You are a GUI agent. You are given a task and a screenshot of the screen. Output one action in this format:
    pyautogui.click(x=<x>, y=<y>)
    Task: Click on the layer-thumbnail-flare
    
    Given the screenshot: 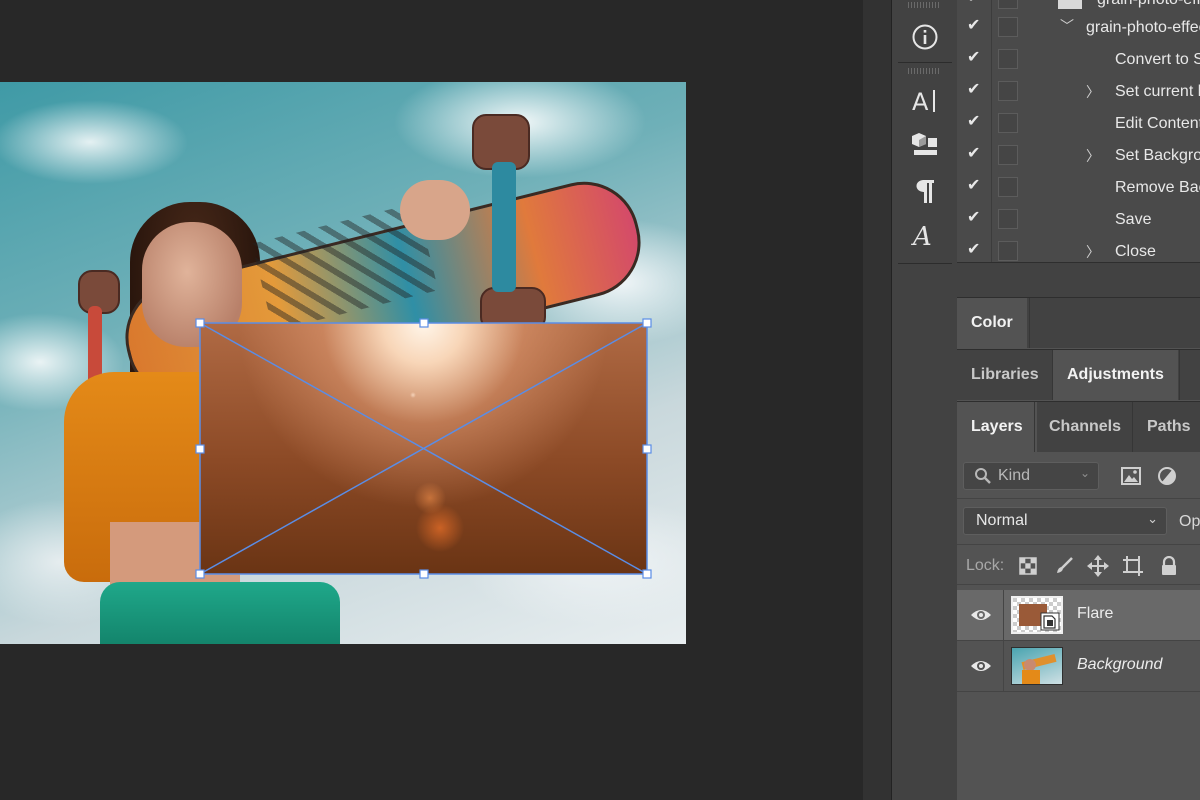 What is the action you would take?
    pyautogui.click(x=1037, y=615)
    